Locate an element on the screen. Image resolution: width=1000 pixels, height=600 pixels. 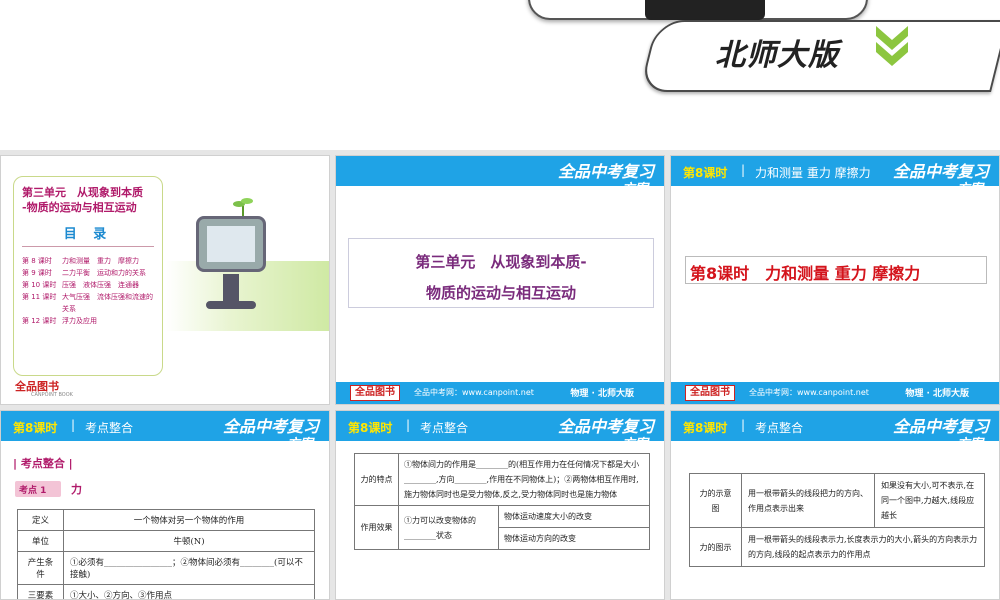
table-key: 力的示意图 is located at coordinates (715, 500).